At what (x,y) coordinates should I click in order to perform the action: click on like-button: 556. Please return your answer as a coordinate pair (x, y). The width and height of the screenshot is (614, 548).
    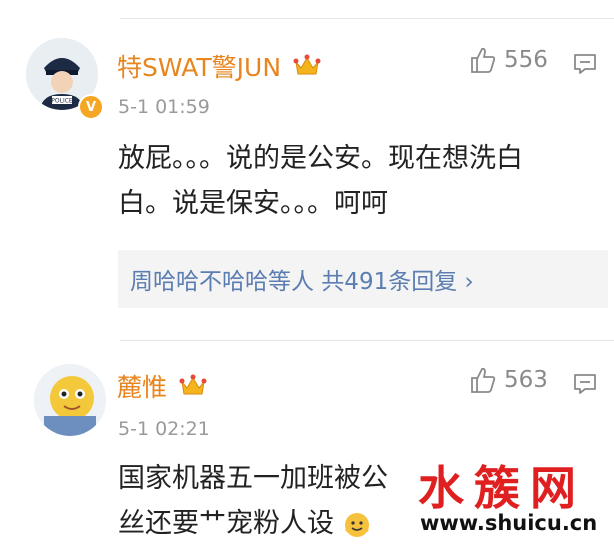
    Looking at the image, I should click on (509, 60).